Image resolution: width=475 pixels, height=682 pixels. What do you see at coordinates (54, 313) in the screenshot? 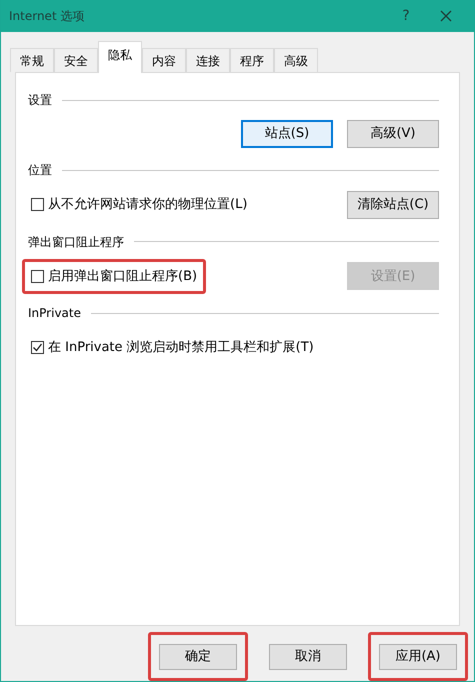
I see `section-heading: InPrivate` at bounding box center [54, 313].